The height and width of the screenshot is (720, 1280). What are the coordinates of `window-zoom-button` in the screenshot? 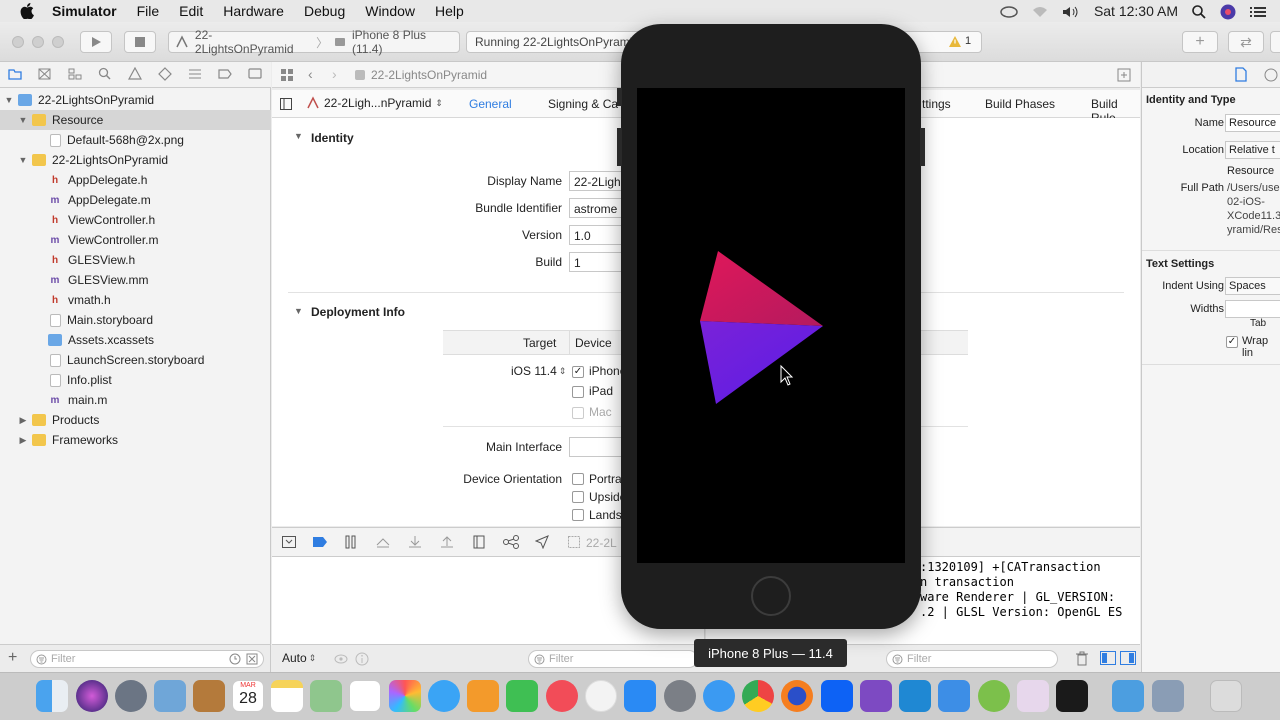 It's located at (58, 42).